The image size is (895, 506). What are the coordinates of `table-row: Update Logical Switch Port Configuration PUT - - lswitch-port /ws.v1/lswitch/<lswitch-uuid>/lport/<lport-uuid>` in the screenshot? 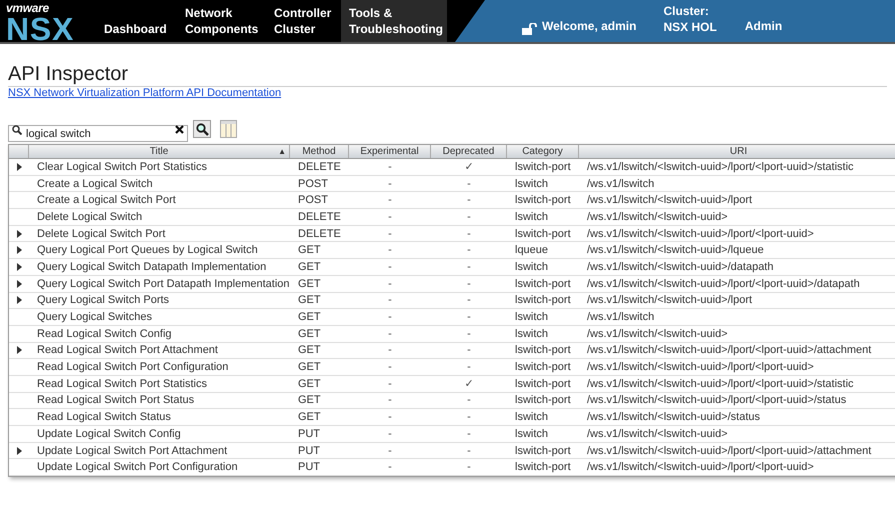 It's located at (452, 467).